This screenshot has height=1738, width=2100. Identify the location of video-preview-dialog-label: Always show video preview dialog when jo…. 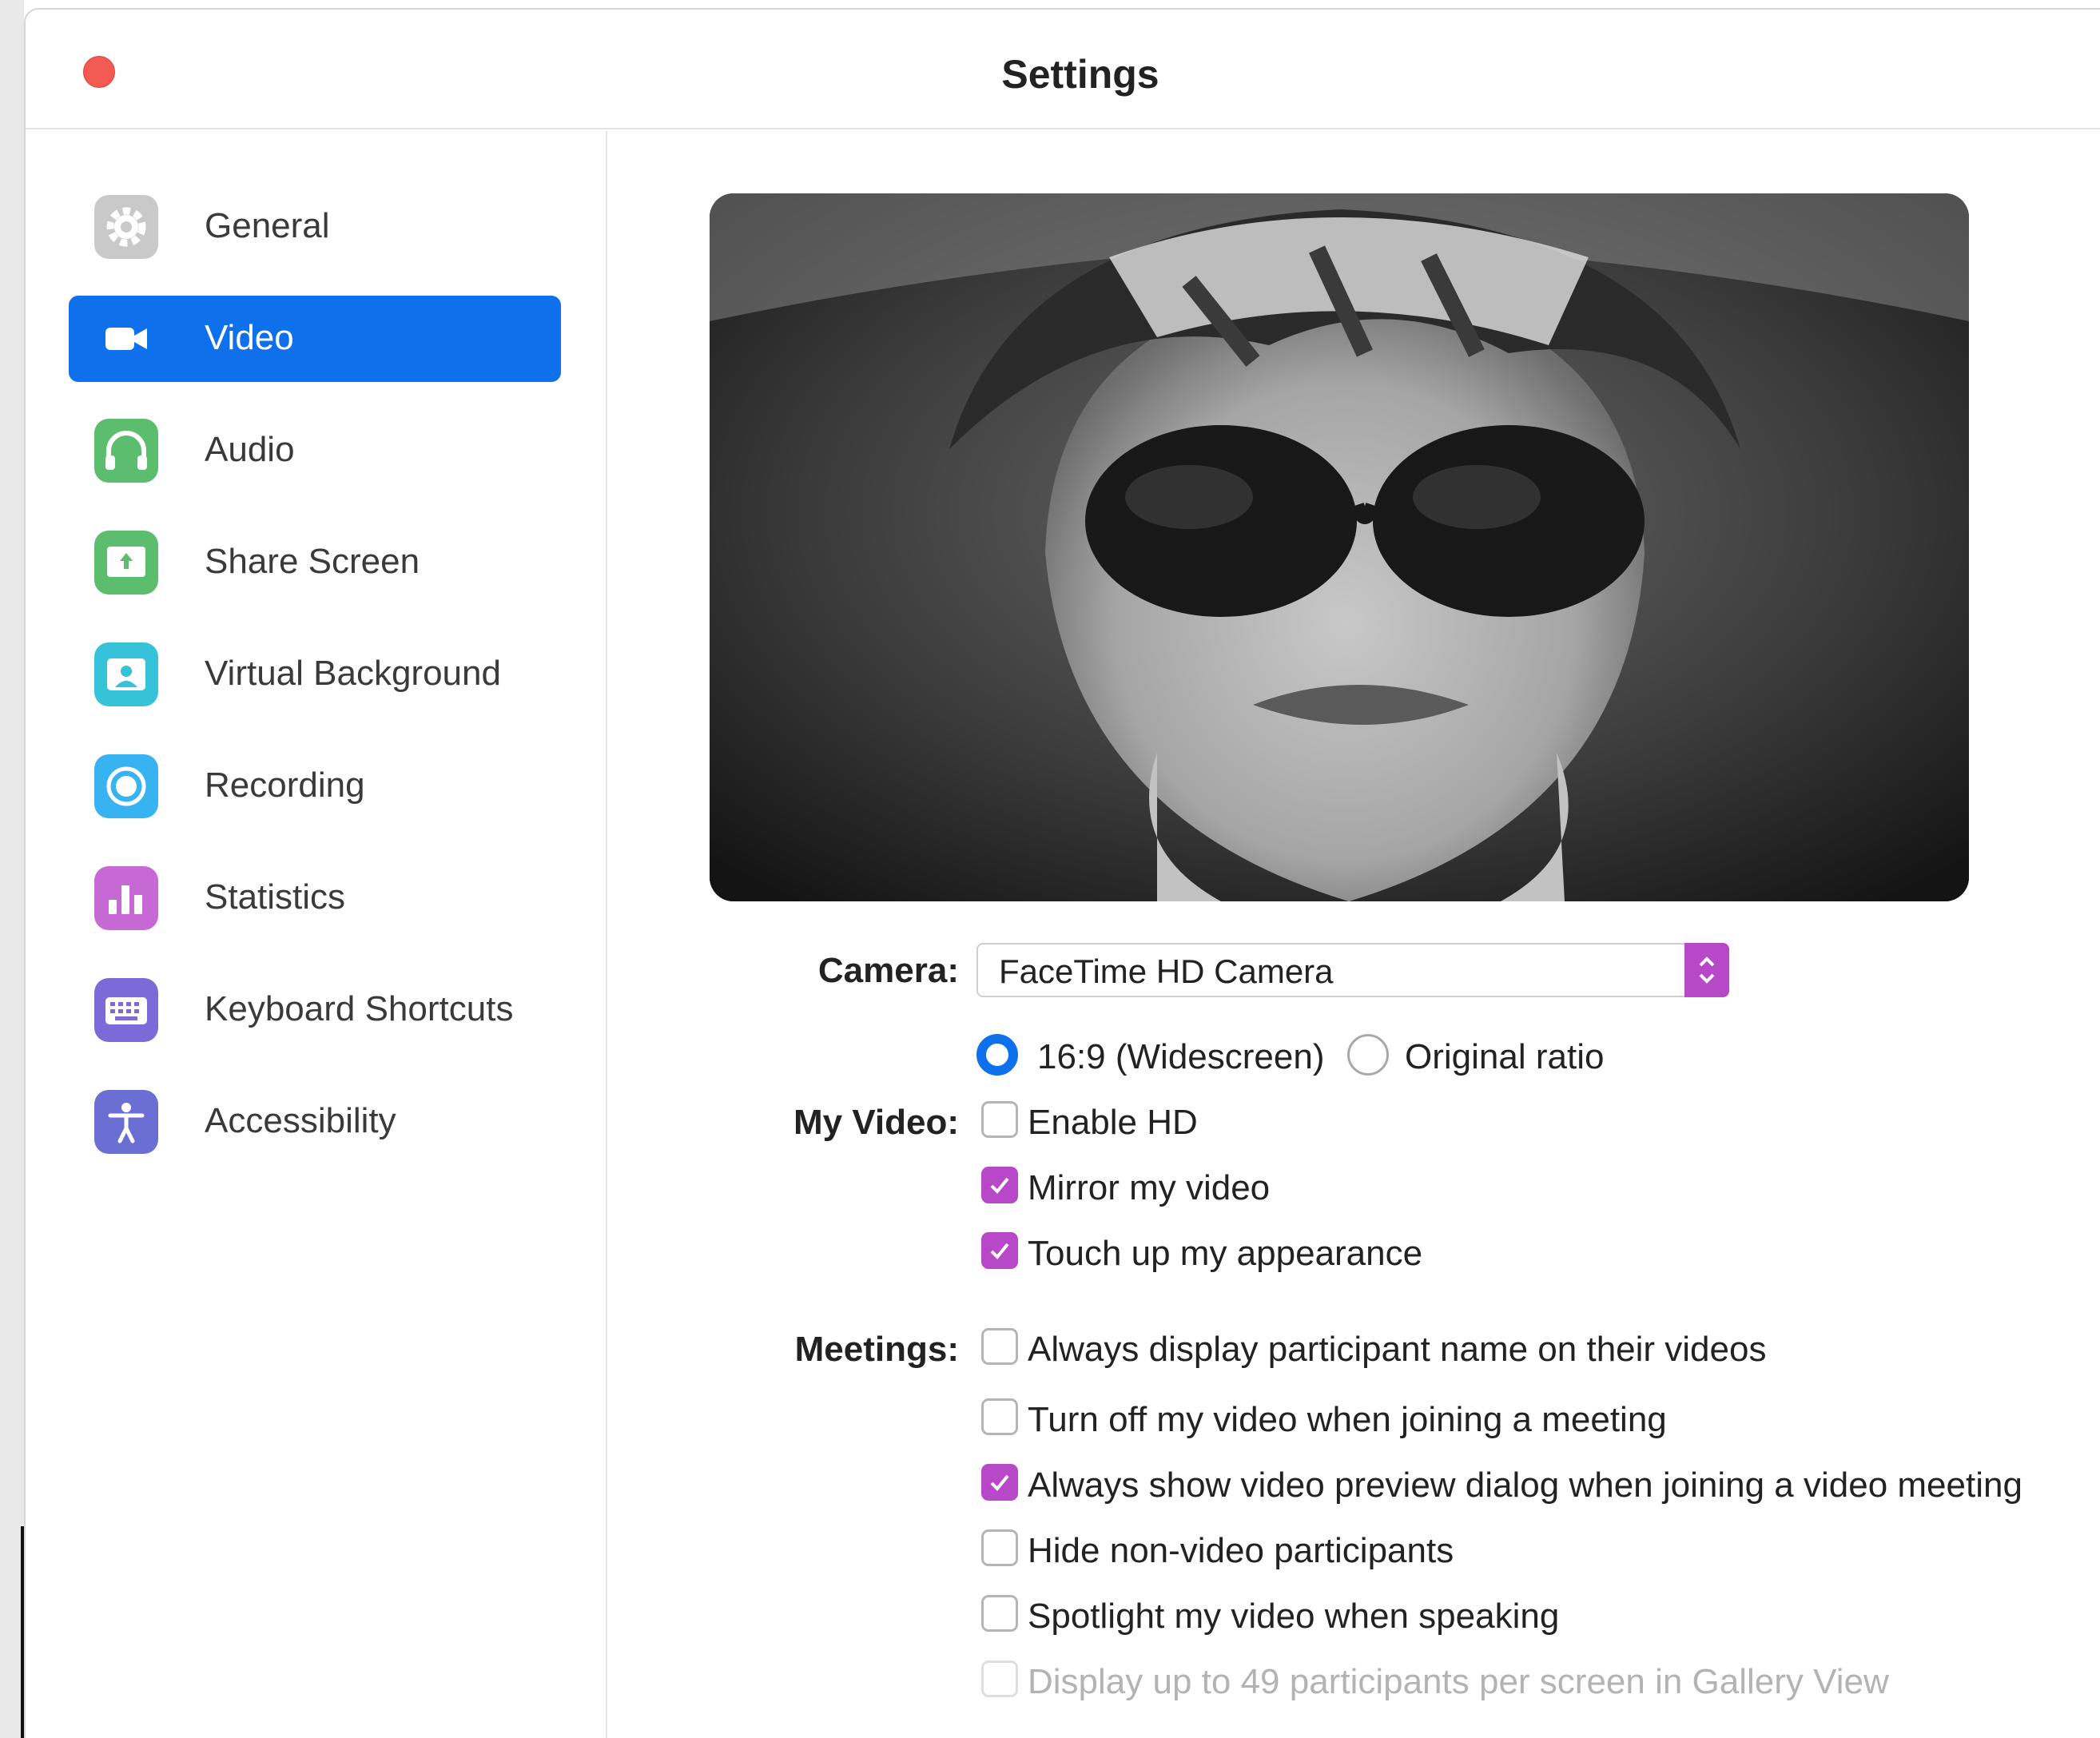
(1525, 1486).